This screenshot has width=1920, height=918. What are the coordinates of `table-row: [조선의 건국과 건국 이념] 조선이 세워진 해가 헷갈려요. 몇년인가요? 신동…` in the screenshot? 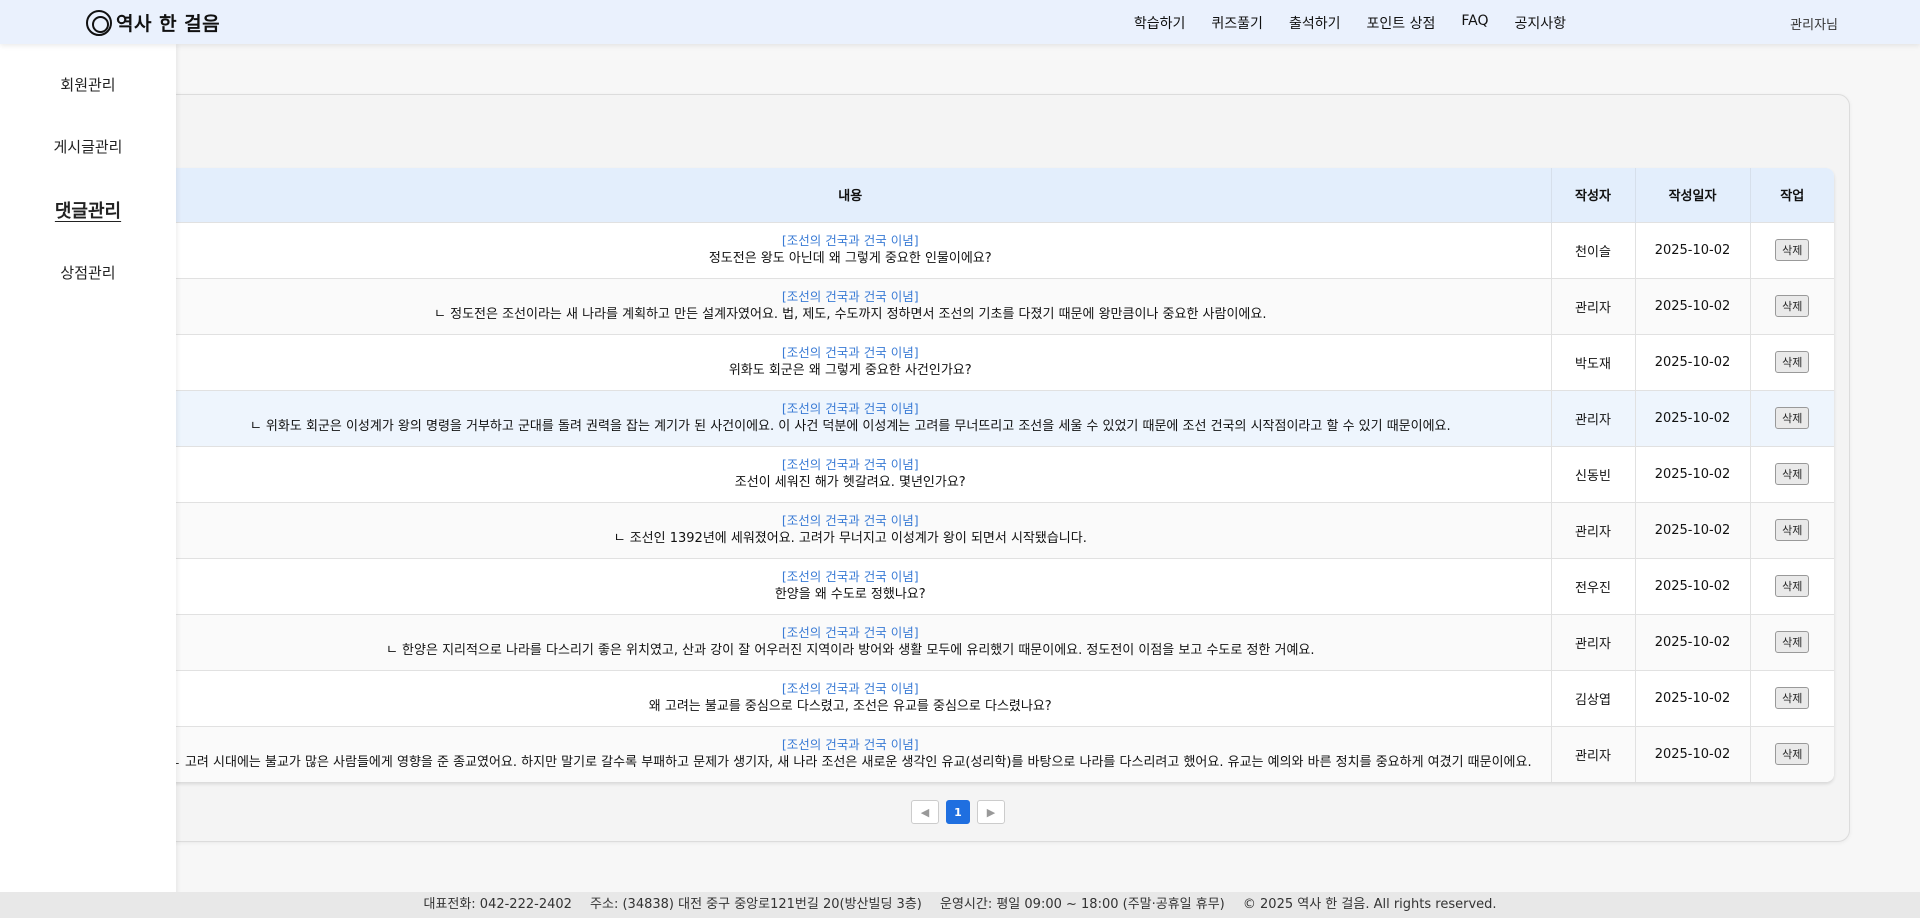 It's located at (992, 473).